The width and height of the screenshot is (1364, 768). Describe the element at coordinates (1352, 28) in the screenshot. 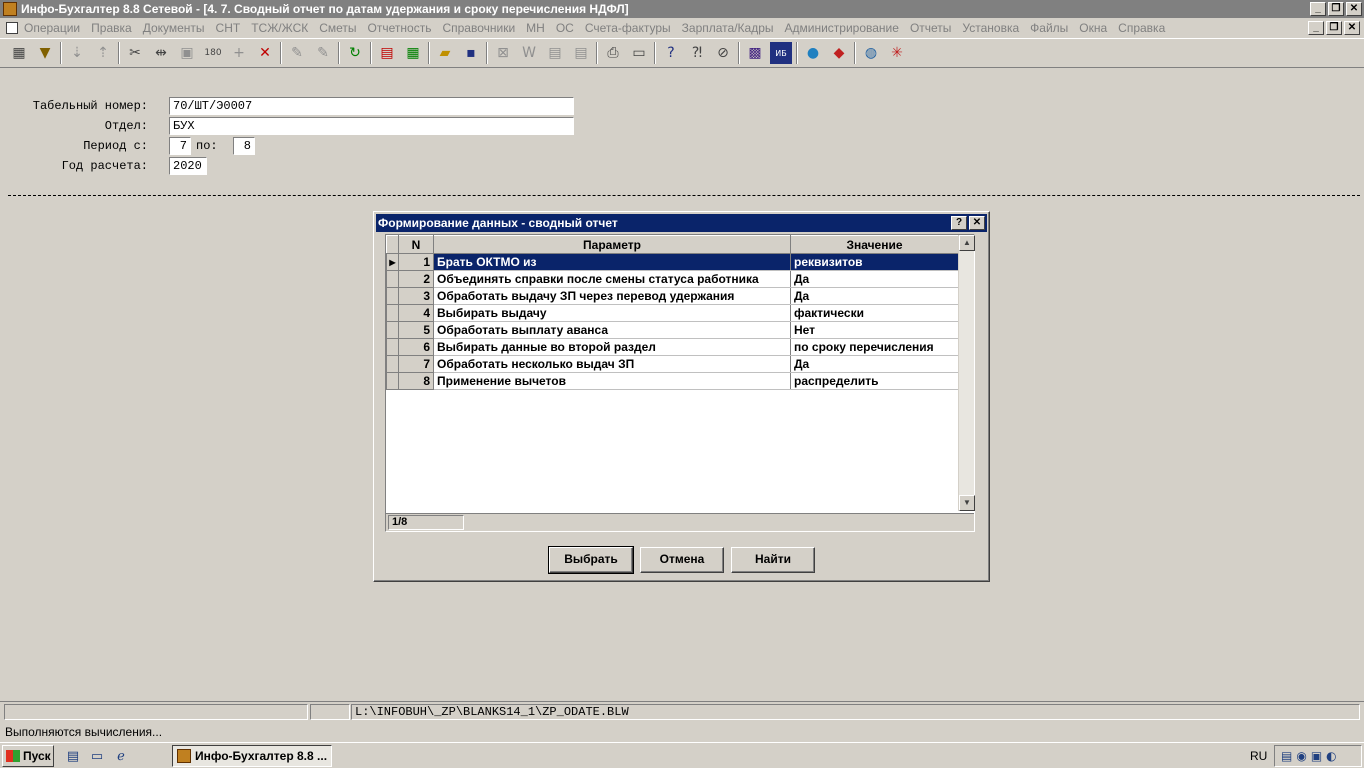

I see `doc-close-button: ✕` at that location.